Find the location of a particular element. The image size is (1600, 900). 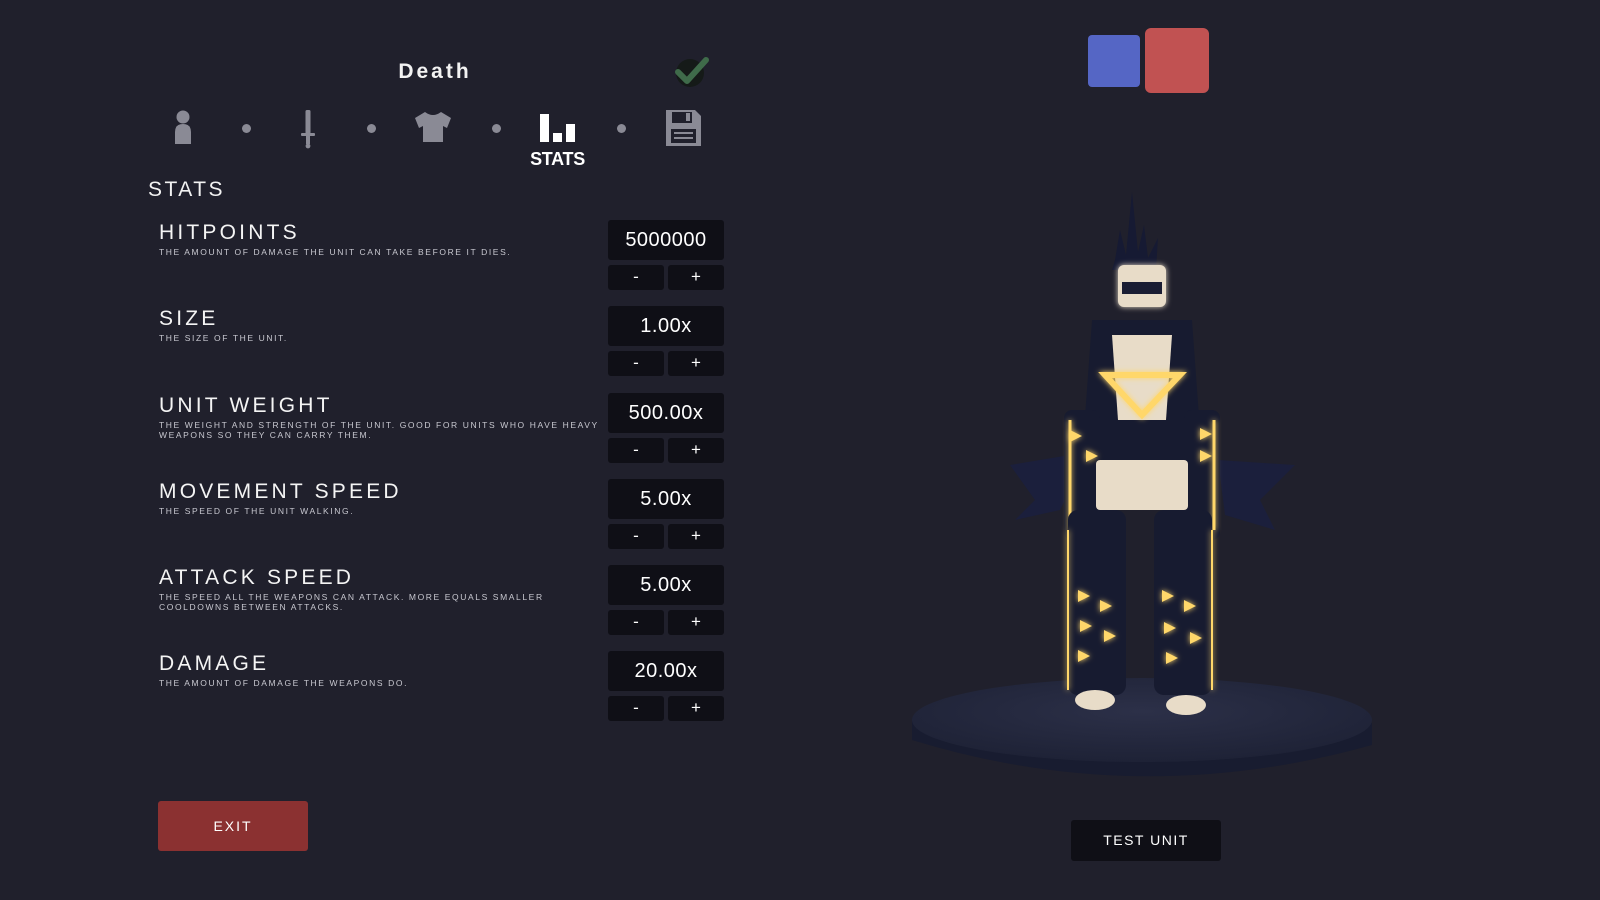

stat-name: SIZE is located at coordinates (189, 318).